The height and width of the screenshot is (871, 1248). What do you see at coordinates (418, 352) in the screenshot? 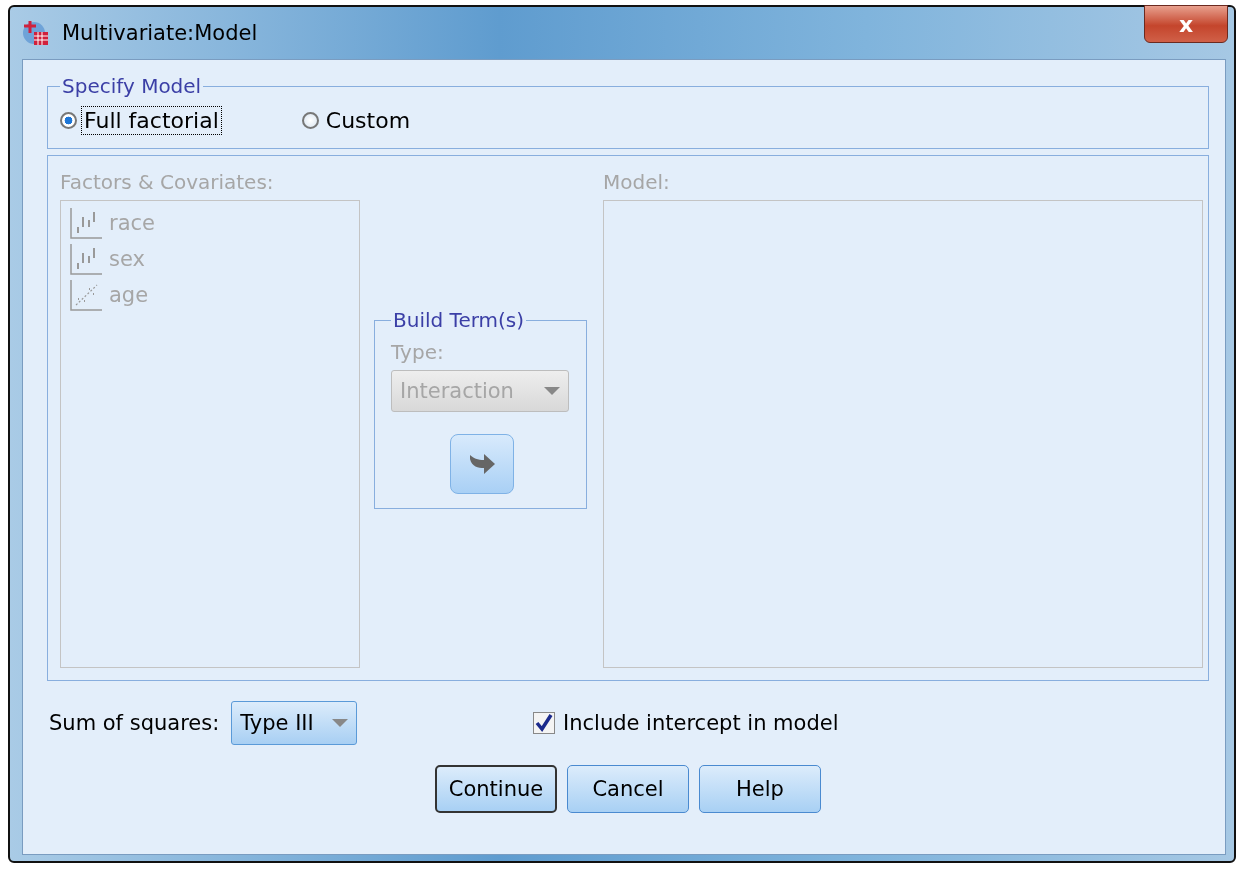
I see `type-label: Type:` at bounding box center [418, 352].